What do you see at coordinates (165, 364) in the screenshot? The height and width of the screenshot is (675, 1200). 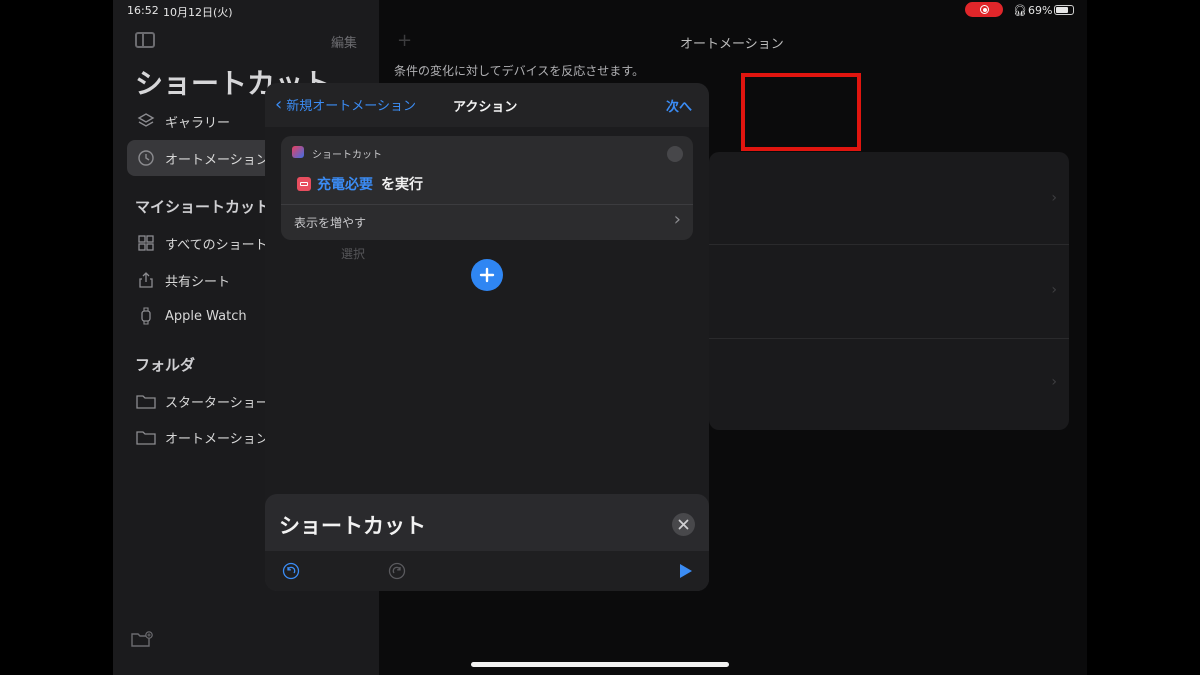 I see `folders-header: フォルダ` at bounding box center [165, 364].